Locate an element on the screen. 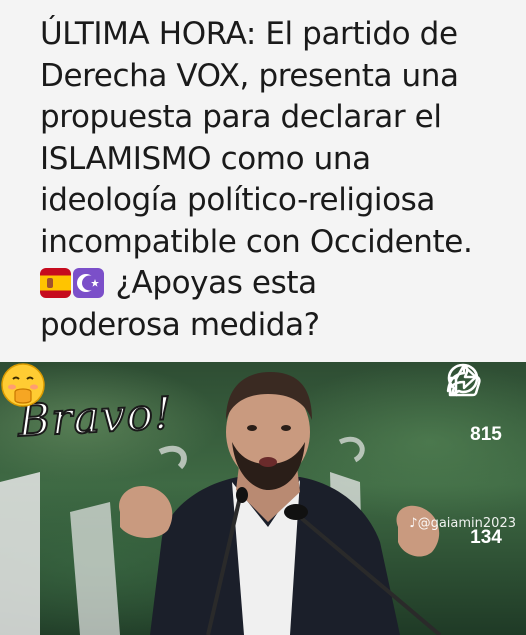 Image resolution: width=526 pixels, height=635 pixels. headline-line-2: Derecha VOX, presenta una is located at coordinates (249, 75).